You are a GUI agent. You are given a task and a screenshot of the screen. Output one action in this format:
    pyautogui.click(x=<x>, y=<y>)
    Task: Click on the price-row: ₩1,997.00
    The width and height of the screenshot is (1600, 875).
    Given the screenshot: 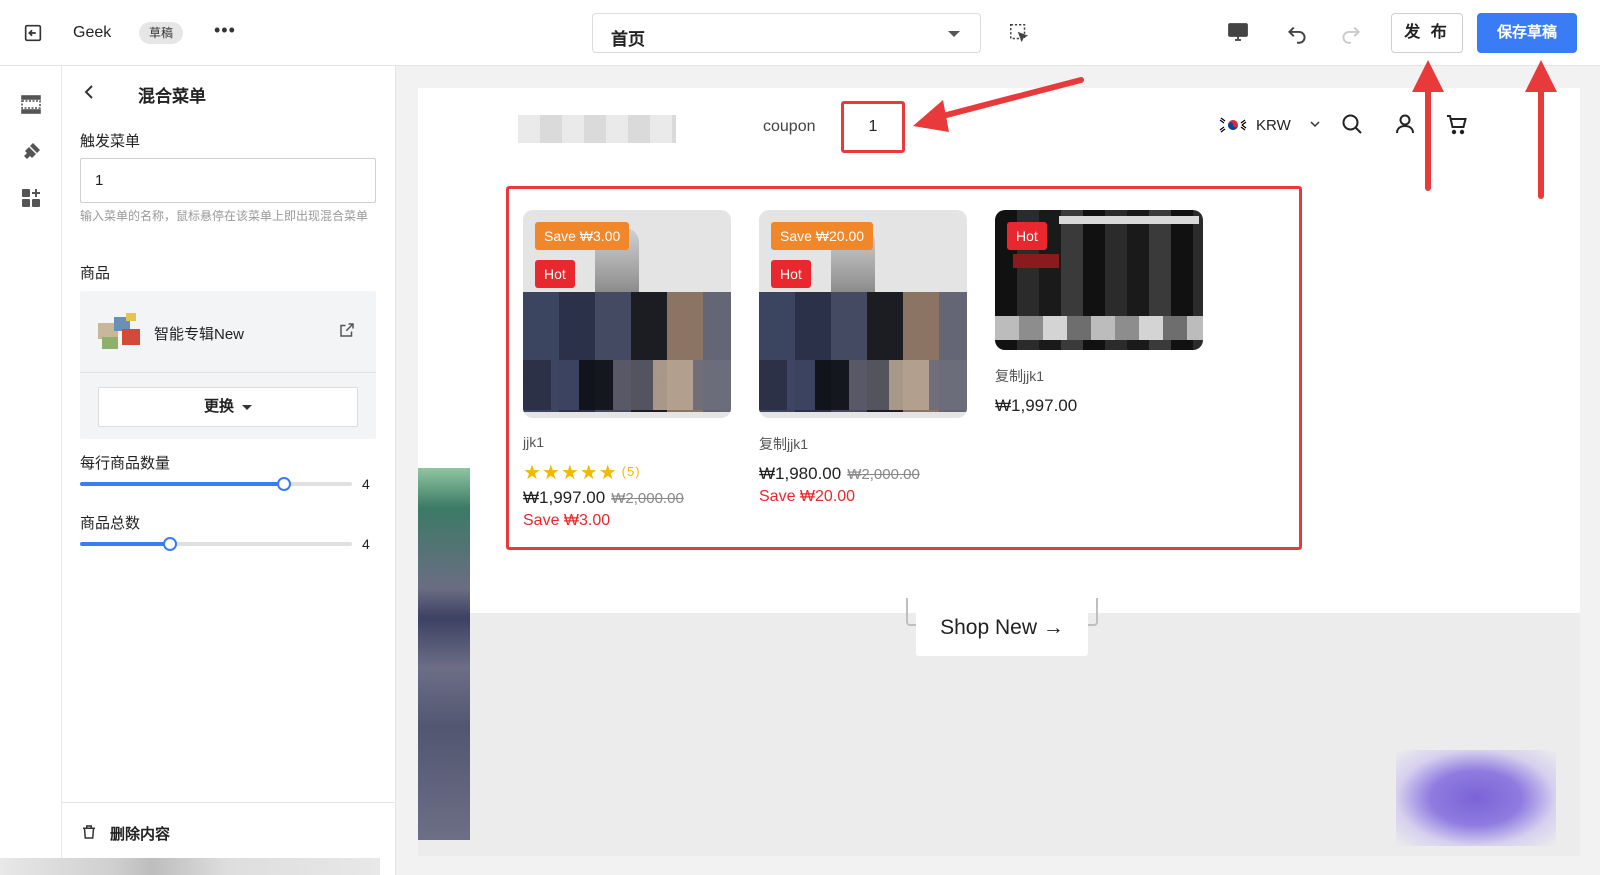 What is the action you would take?
    pyautogui.click(x=1099, y=406)
    